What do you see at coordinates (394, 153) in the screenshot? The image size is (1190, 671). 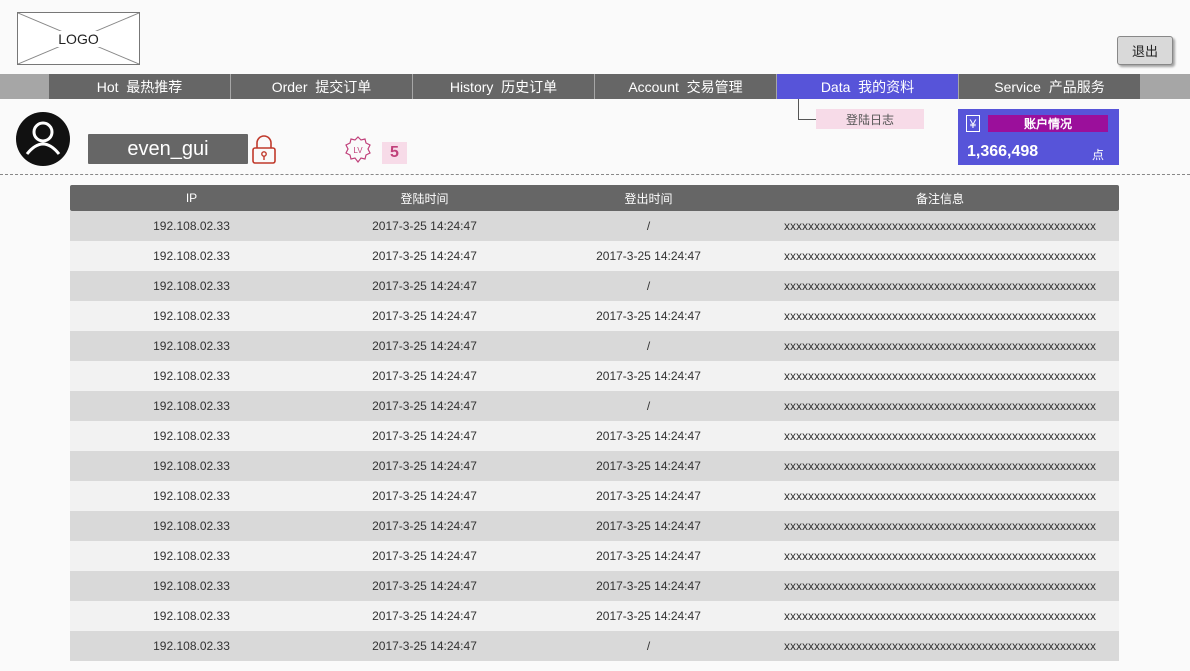 I see `level-value: 5` at bounding box center [394, 153].